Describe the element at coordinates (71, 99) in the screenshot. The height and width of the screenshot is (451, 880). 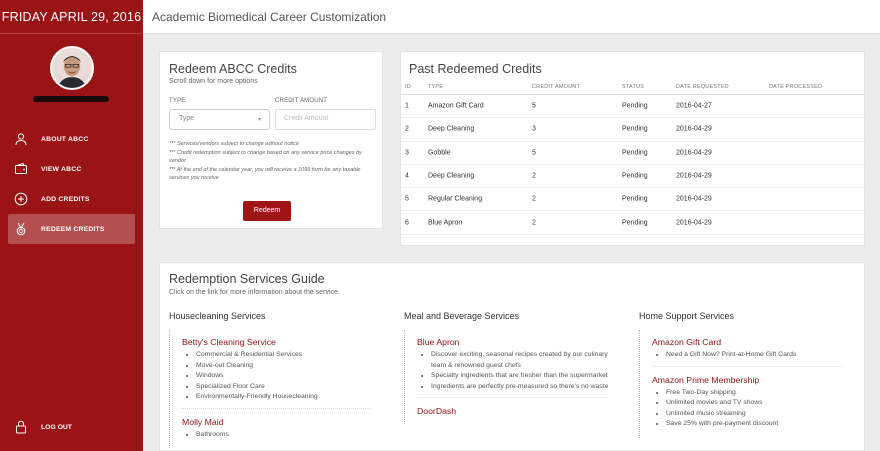
I see `username-redacted` at that location.